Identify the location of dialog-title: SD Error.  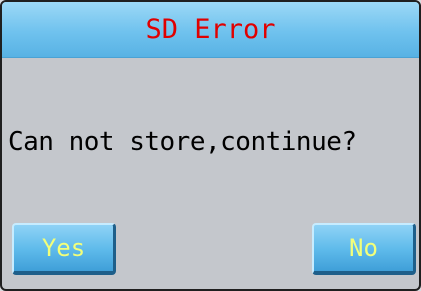
(210, 29).